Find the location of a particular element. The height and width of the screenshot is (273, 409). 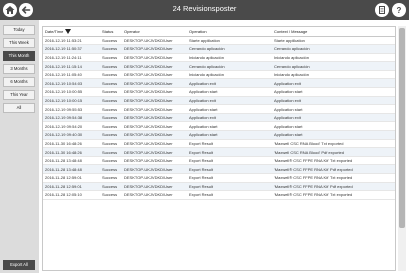

filter-3-months-button: 3 Months is located at coordinates (19, 69).